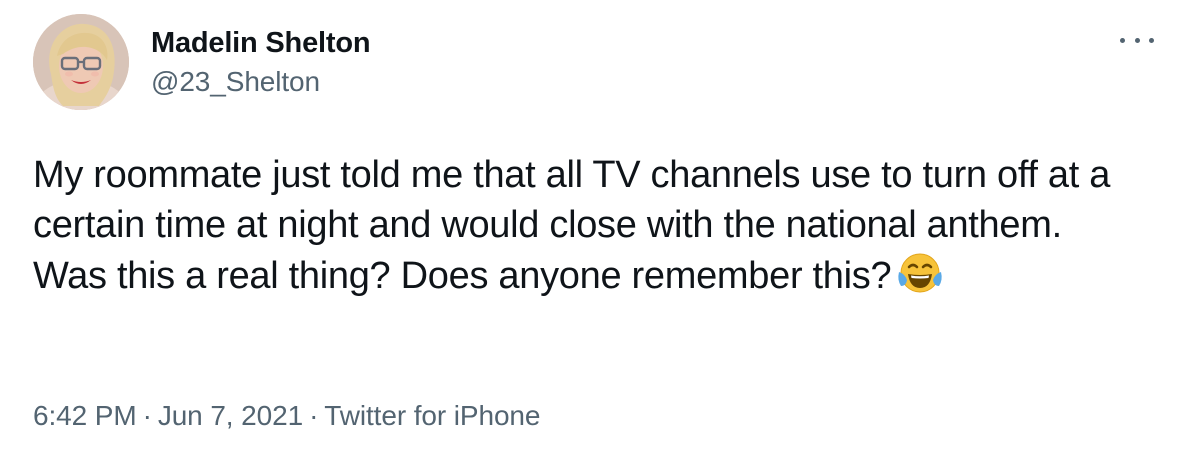  Describe the element at coordinates (260, 82) in the screenshot. I see `user-handle: @23_Shelton` at that location.